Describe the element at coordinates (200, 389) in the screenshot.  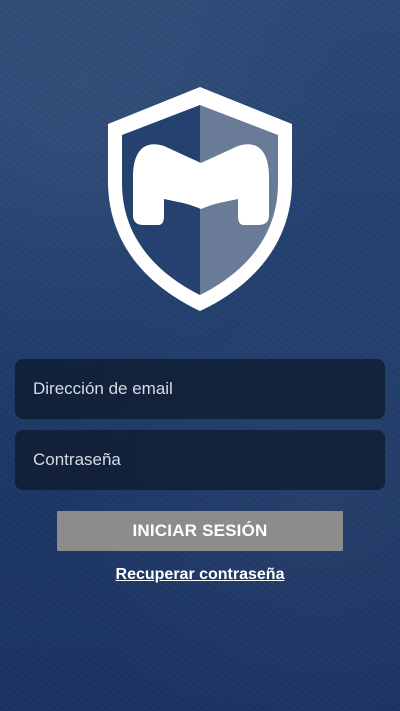
I see `email-input` at that location.